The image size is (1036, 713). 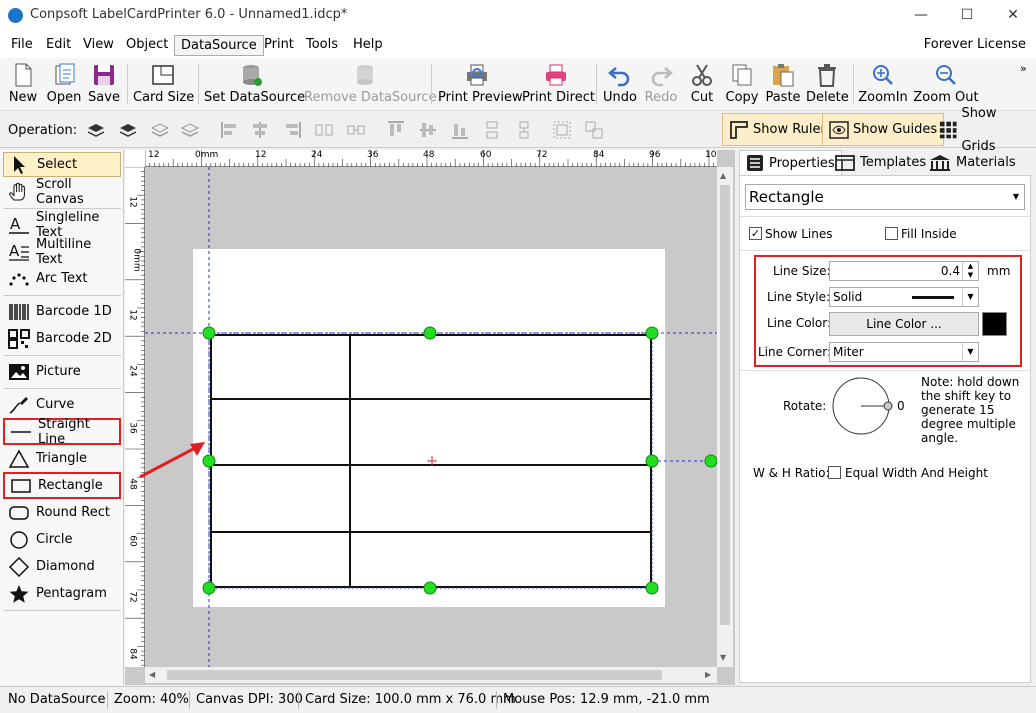 I want to click on tool-select: Select, so click(x=62, y=164).